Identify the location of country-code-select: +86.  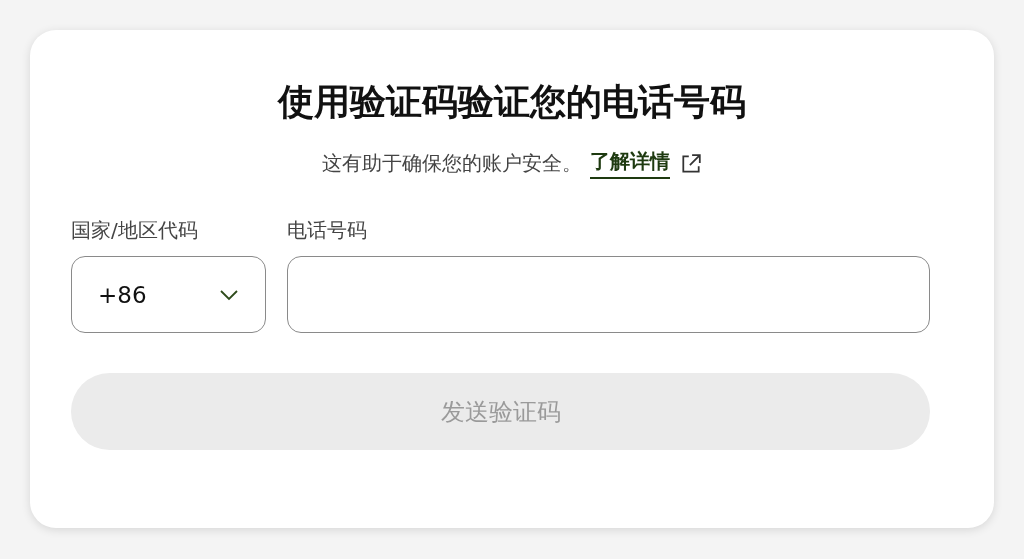
(168, 294).